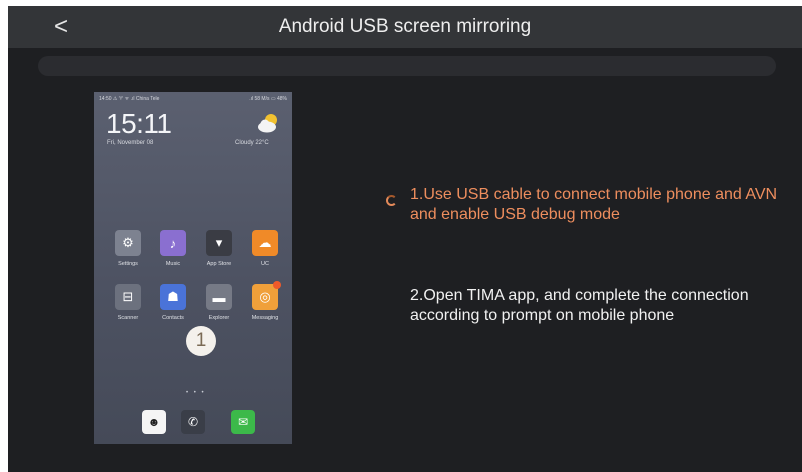 The image size is (802, 472). I want to click on cloudy-weather-icon, so click(267, 123).